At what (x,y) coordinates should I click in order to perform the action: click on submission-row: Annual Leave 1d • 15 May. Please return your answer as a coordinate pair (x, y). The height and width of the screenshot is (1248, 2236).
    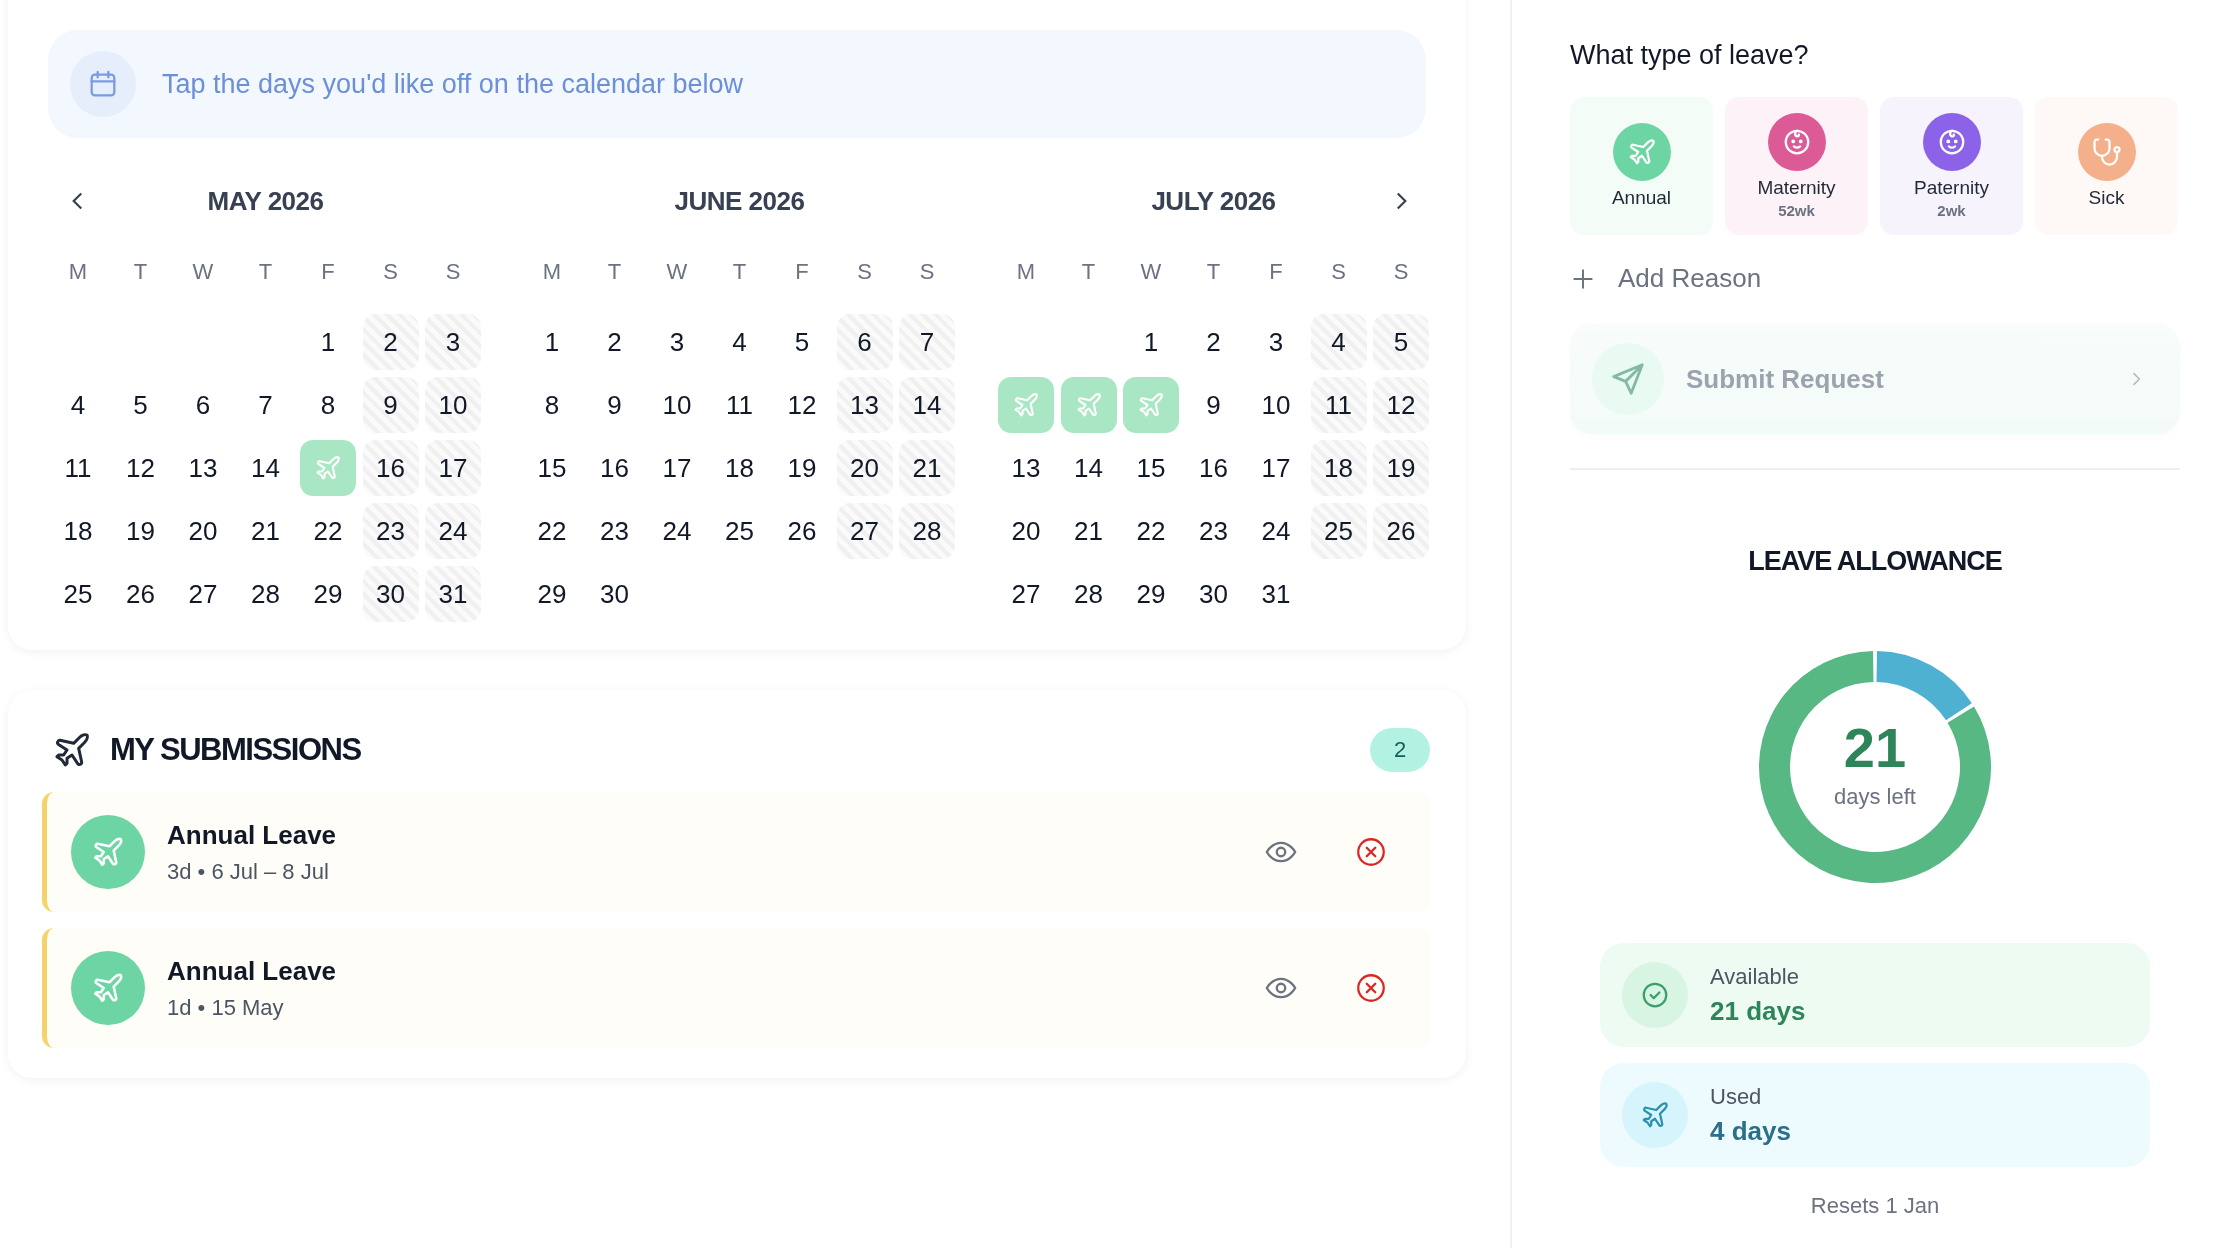
    Looking at the image, I should click on (736, 988).